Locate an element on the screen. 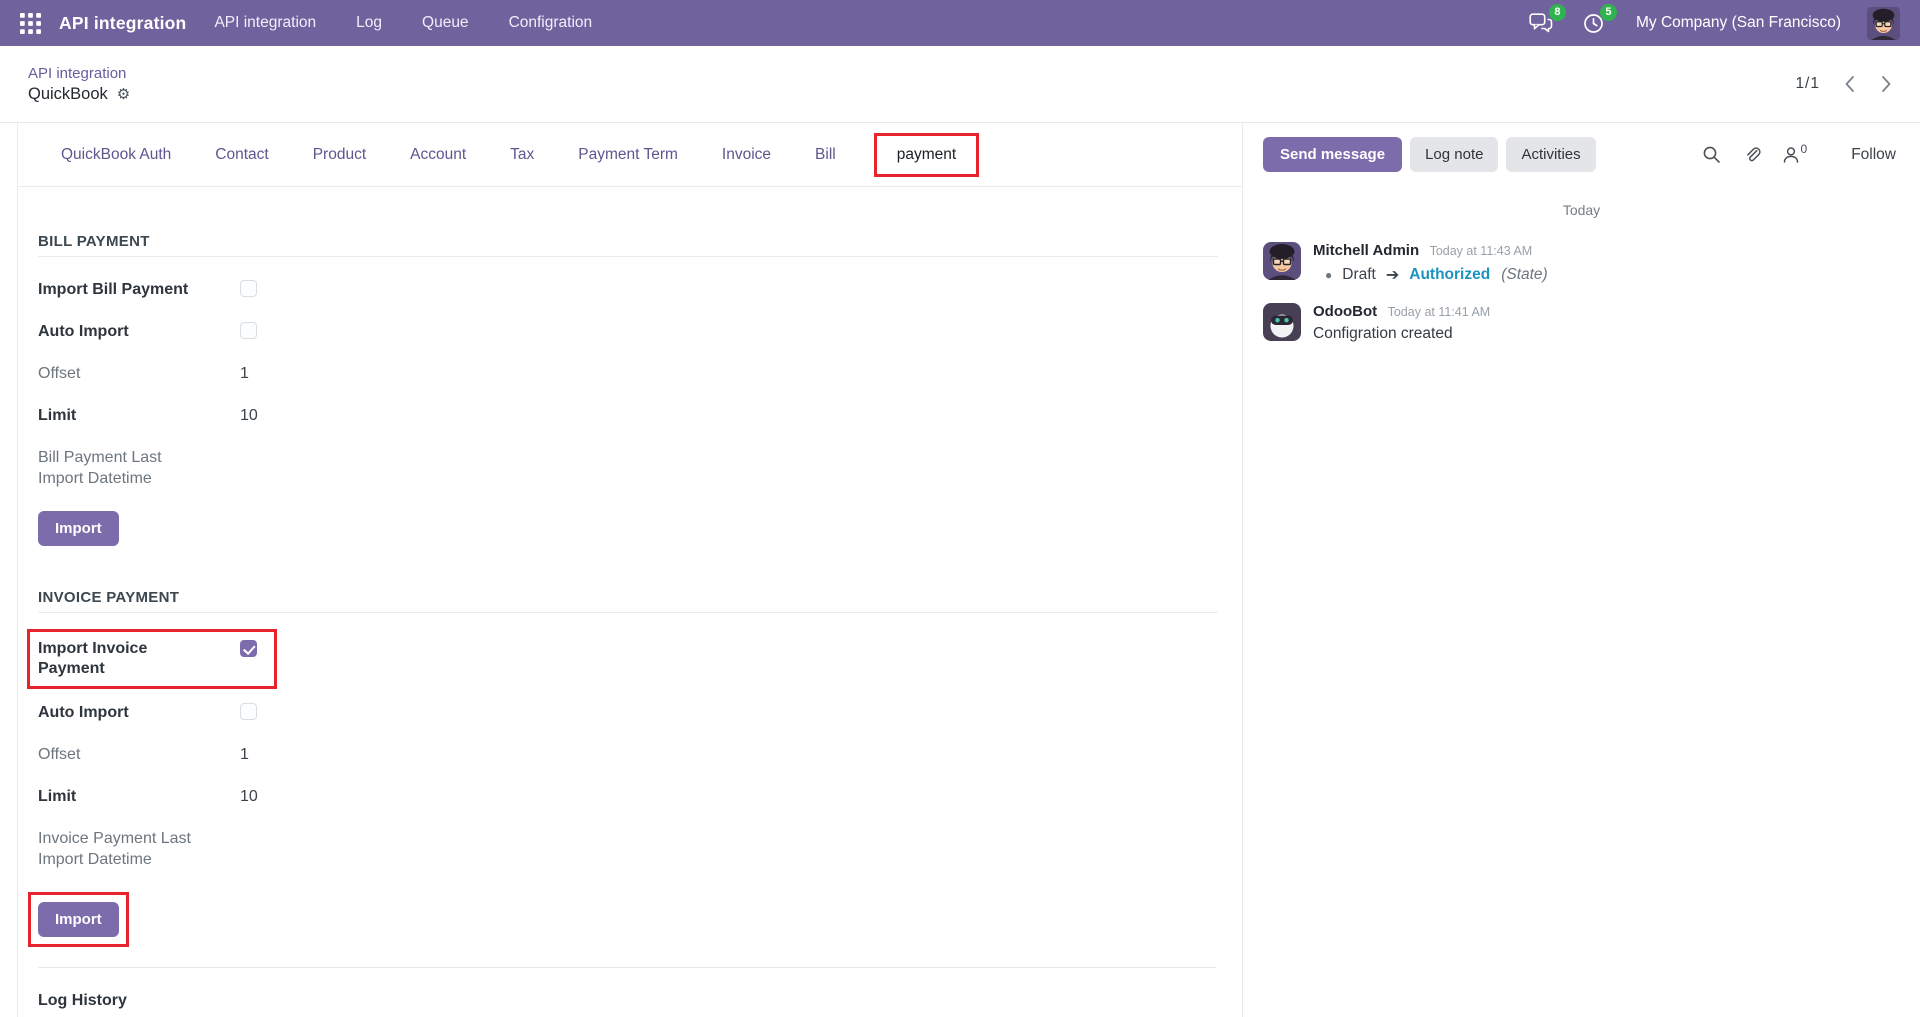 Image resolution: width=1920 pixels, height=1017 pixels. record-title: QuickBook is located at coordinates (68, 93).